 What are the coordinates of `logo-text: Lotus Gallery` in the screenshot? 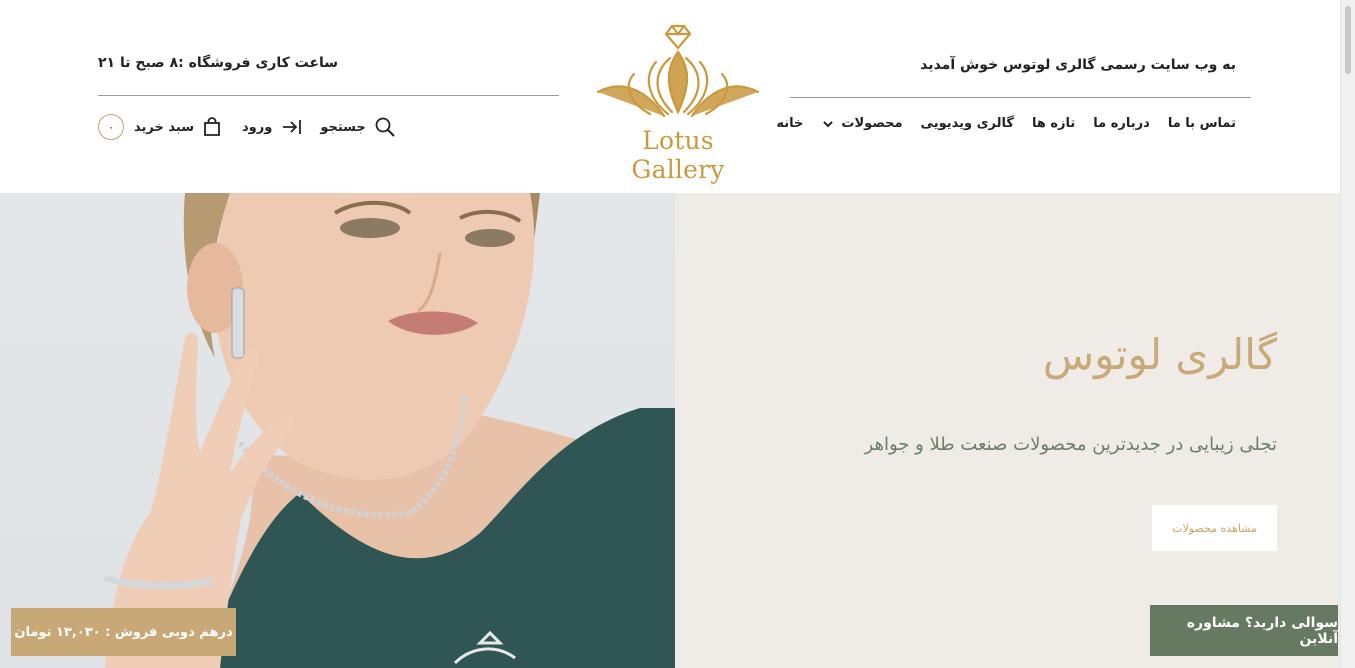 It's located at (678, 155).